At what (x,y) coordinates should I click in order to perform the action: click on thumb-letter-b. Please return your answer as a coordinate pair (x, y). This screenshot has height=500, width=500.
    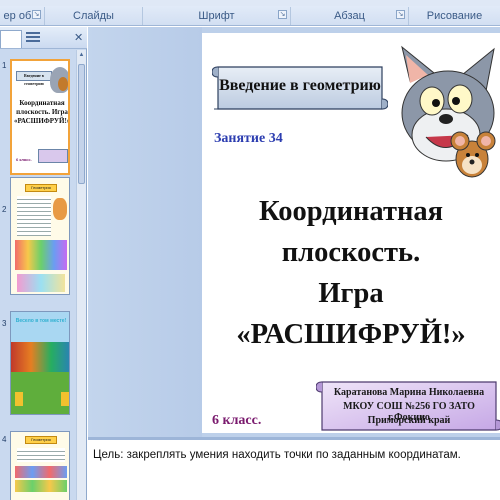
    Looking at the image, I should click on (65, 399).